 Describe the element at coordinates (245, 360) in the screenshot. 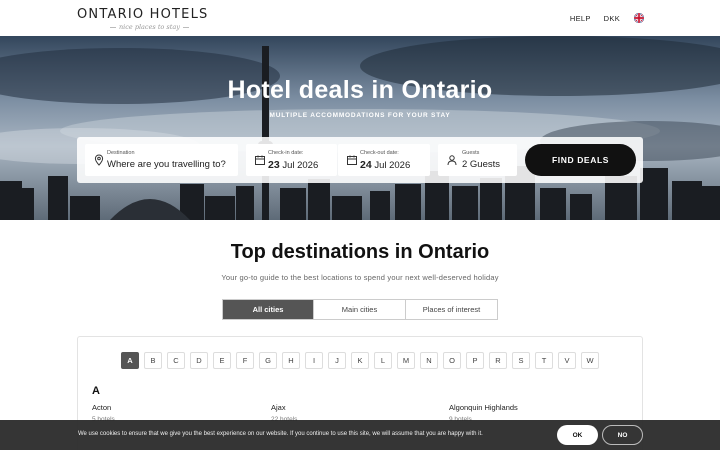

I see `letter-f: F` at that location.